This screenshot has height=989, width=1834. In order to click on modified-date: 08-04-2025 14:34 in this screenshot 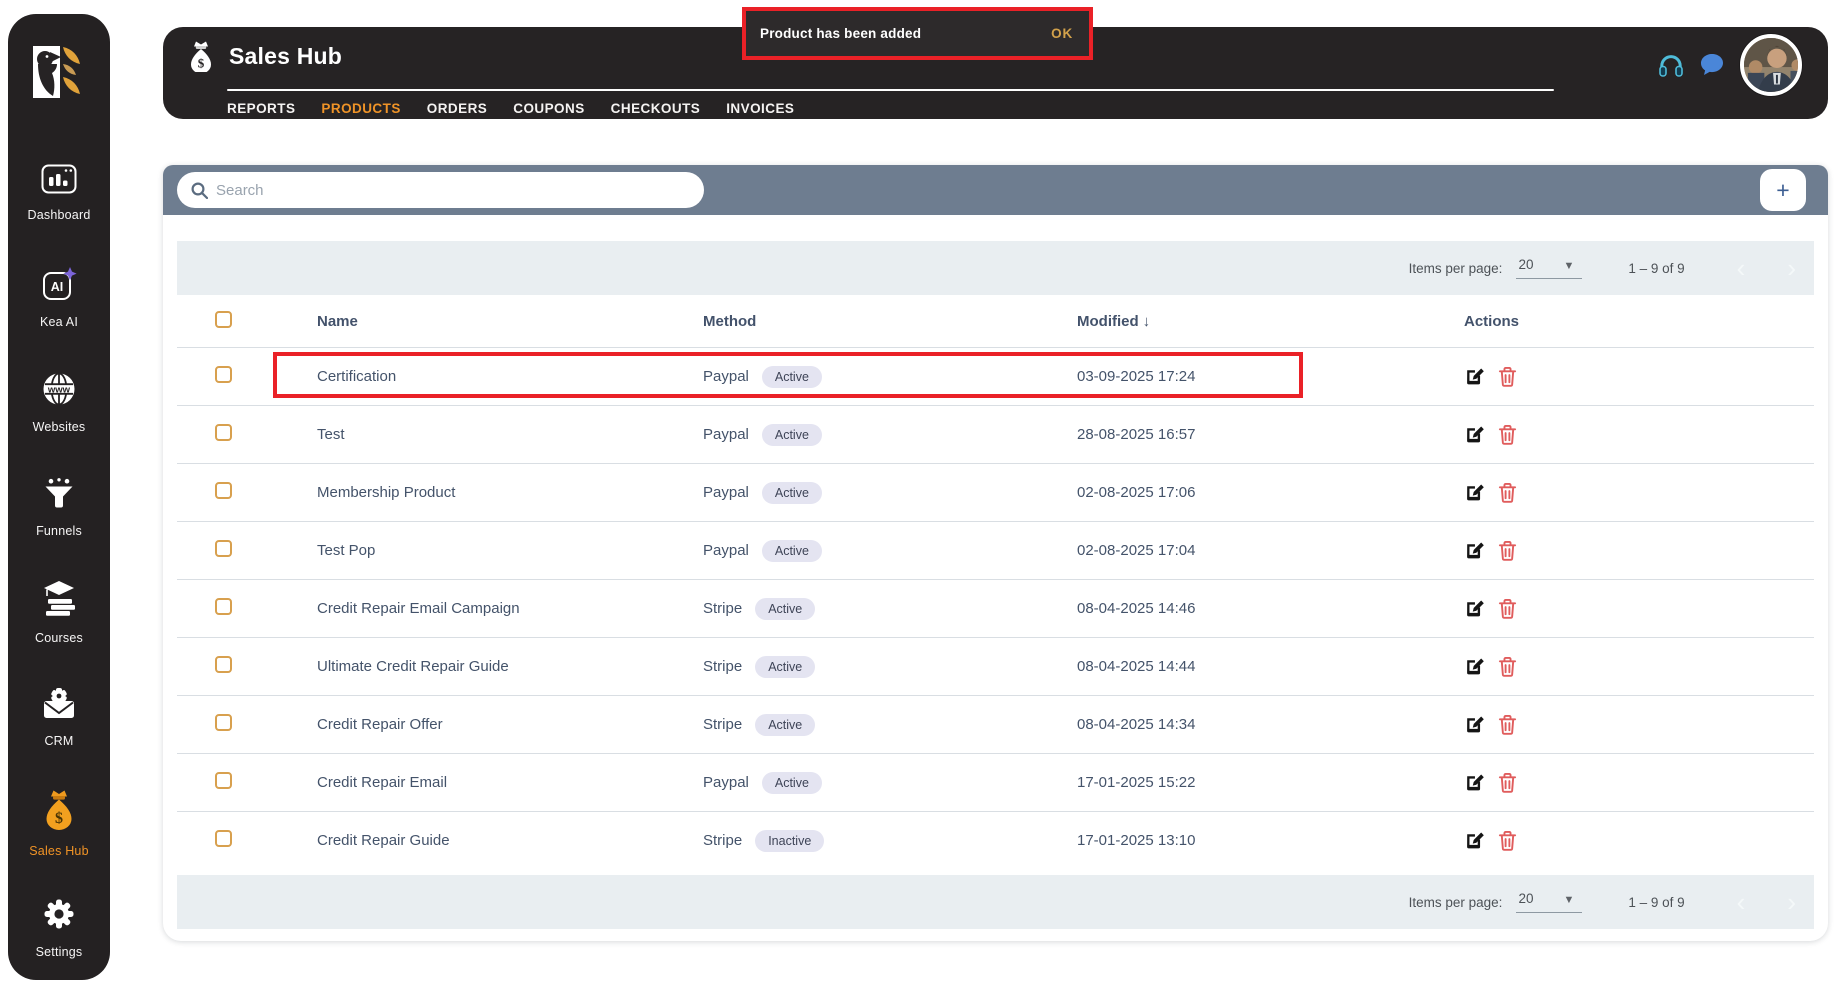, I will do `click(1136, 724)`.